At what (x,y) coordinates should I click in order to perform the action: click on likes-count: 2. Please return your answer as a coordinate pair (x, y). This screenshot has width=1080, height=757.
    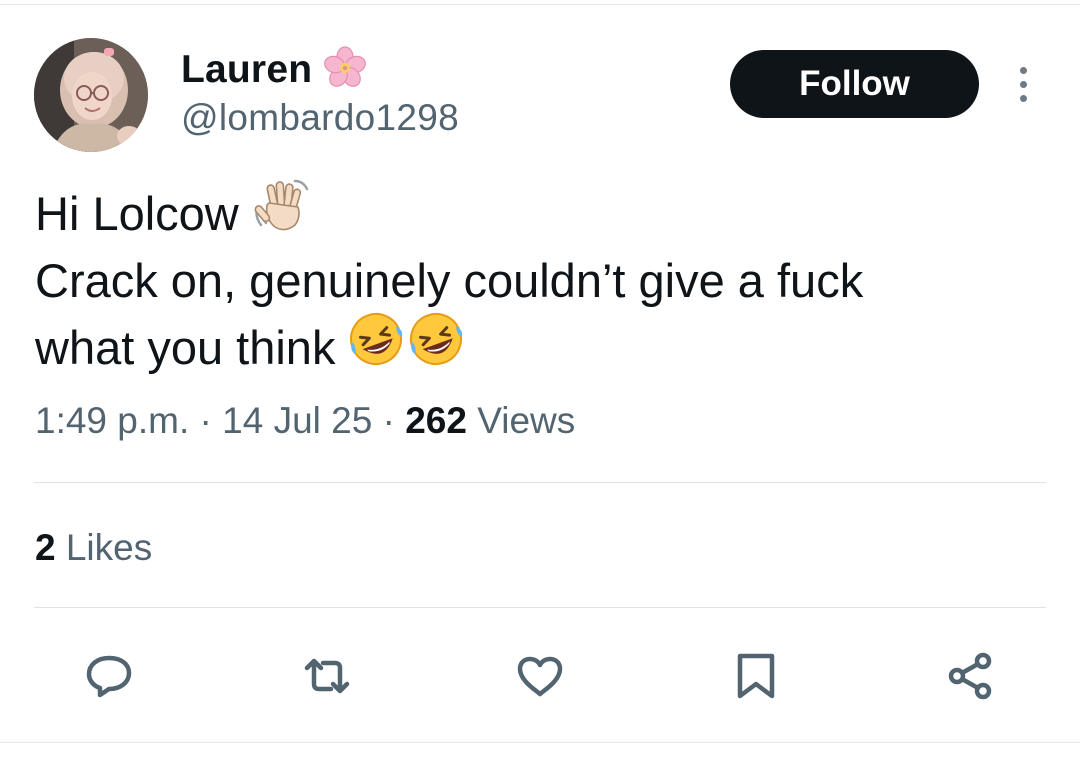
    Looking at the image, I should click on (45, 547).